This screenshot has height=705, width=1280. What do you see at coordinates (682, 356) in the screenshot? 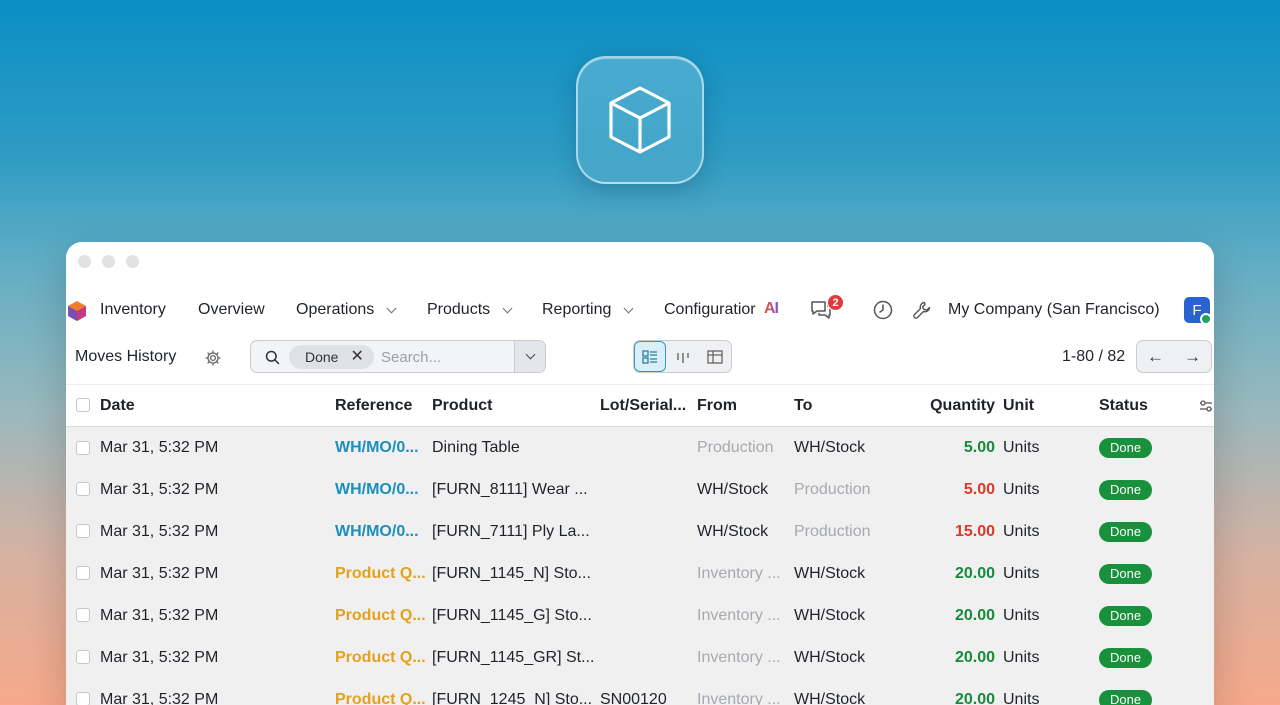
I see `kanban-view-button` at bounding box center [682, 356].